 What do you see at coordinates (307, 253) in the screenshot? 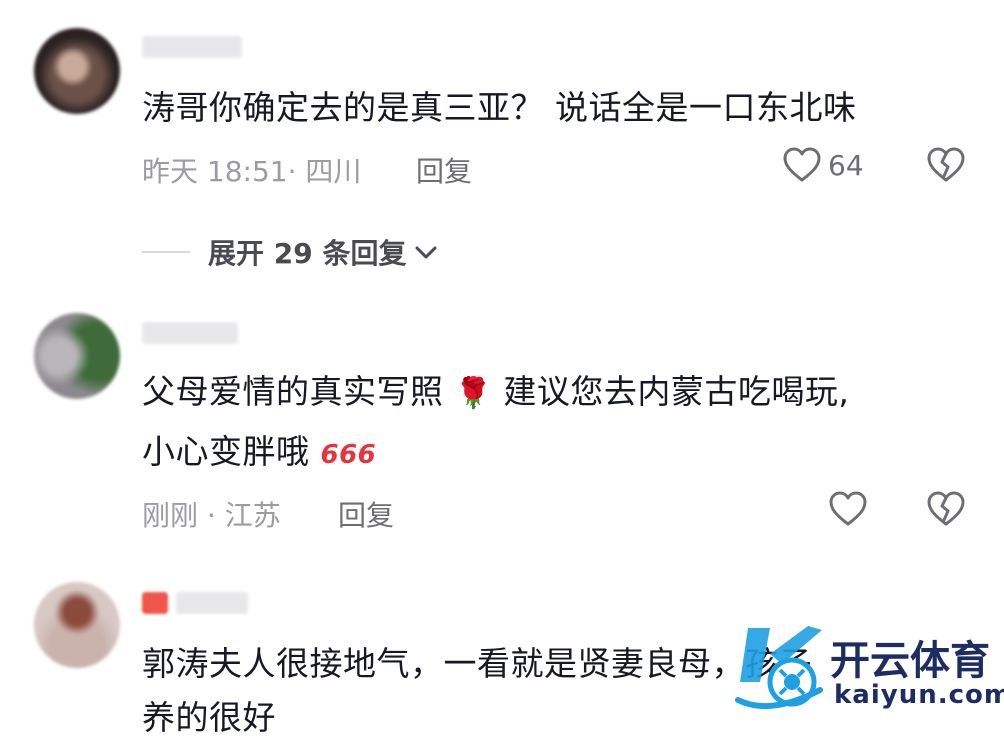
I see `expand-replies-label: 展开 29 条回复` at bounding box center [307, 253].